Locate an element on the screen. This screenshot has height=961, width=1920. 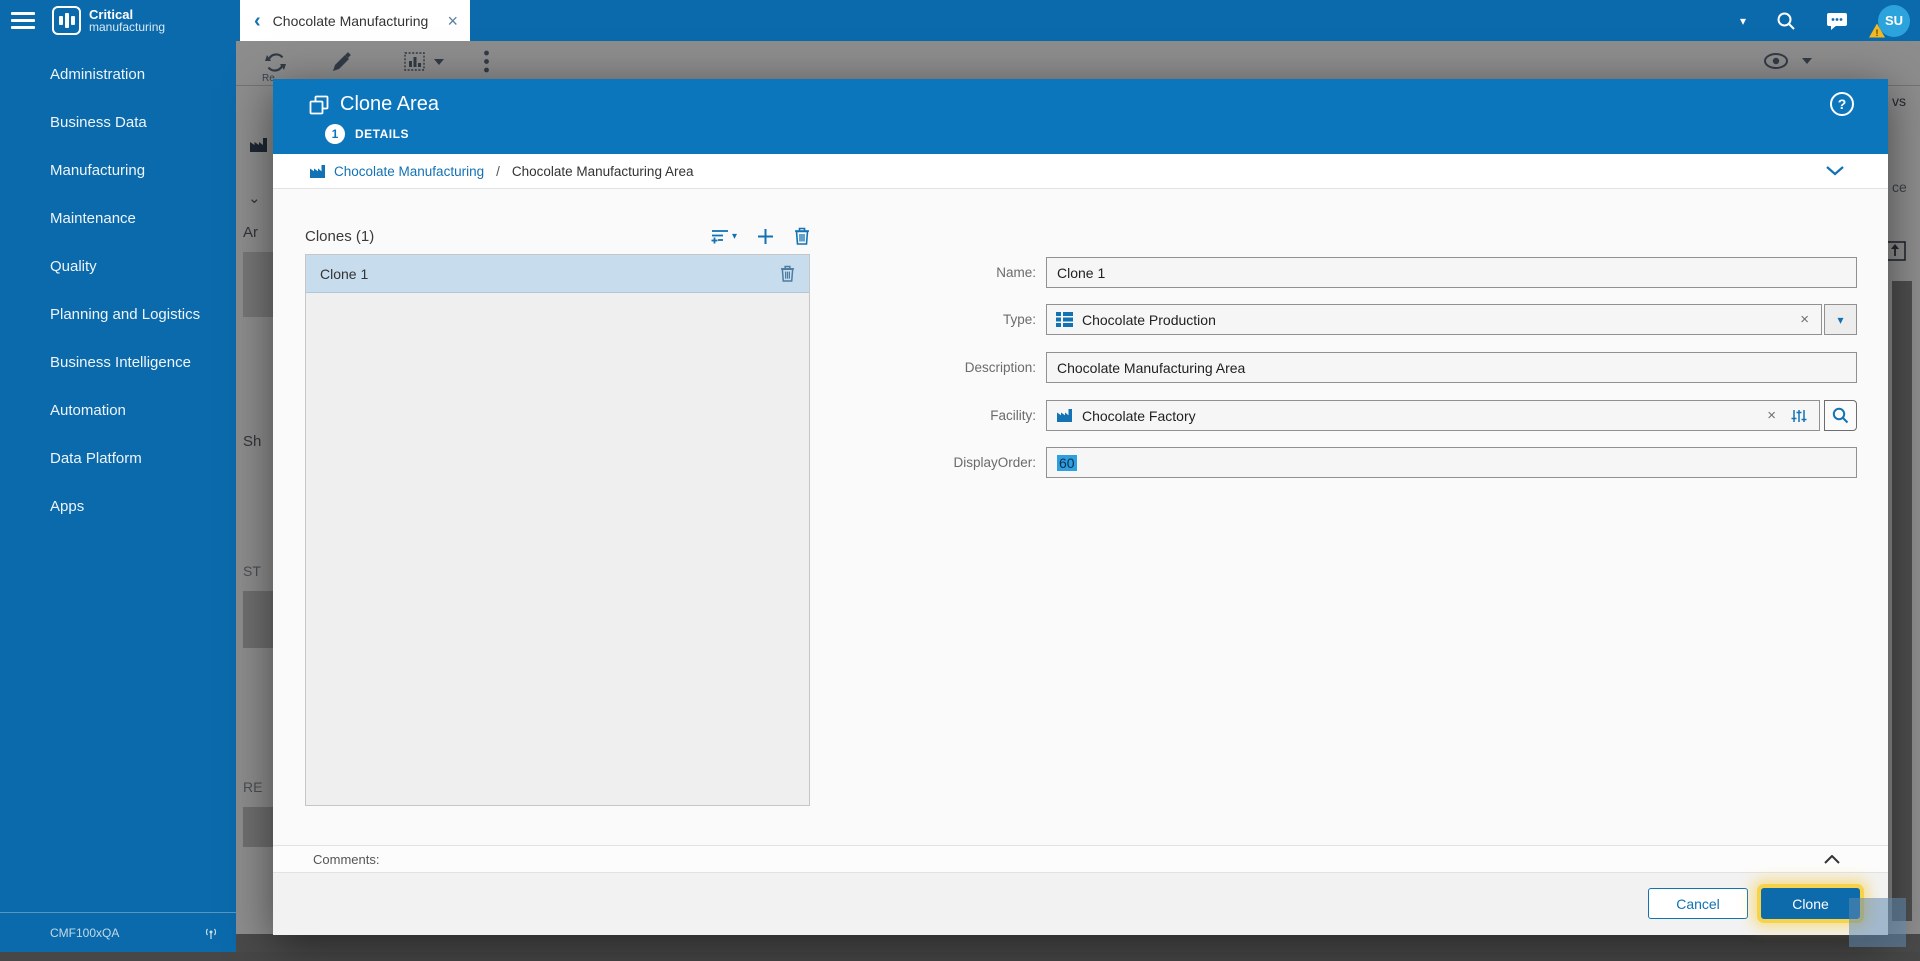
open-page-tab: ‹ Chocolate Manufacturing × is located at coordinates (355, 20).